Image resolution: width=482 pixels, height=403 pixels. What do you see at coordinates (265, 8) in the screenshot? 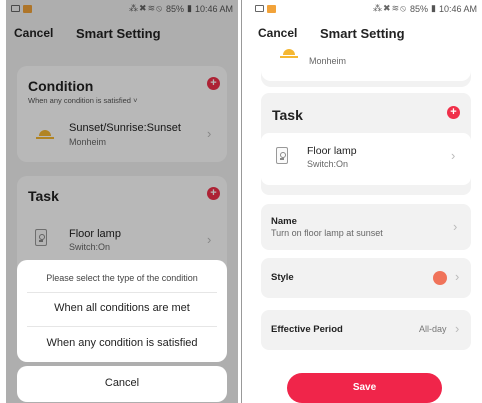
I see `status-notifications` at bounding box center [265, 8].